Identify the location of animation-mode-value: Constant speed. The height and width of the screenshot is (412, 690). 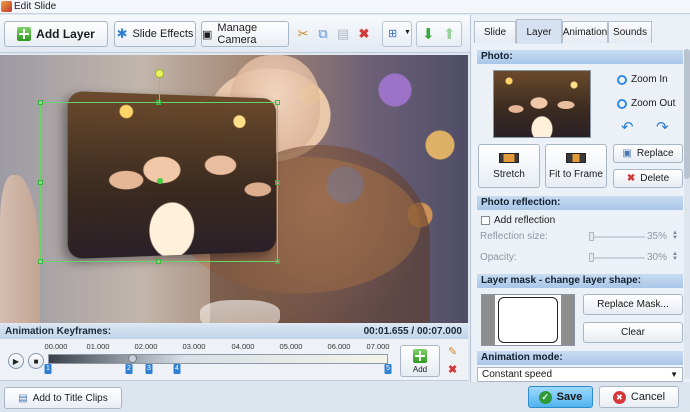
(517, 374).